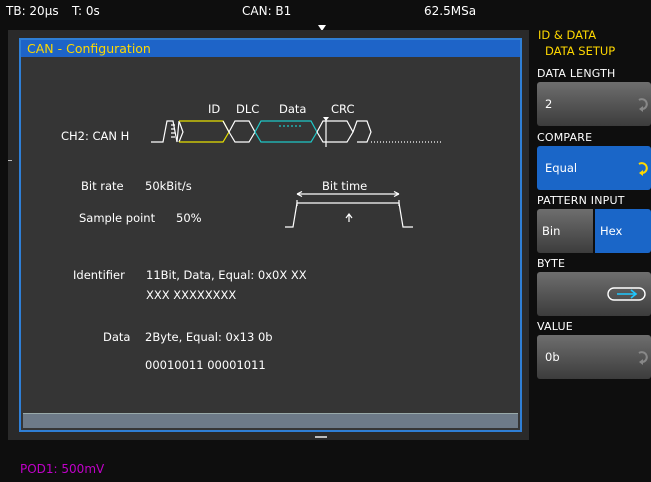  What do you see at coordinates (555, 326) in the screenshot?
I see `value-label: VALUE` at bounding box center [555, 326].